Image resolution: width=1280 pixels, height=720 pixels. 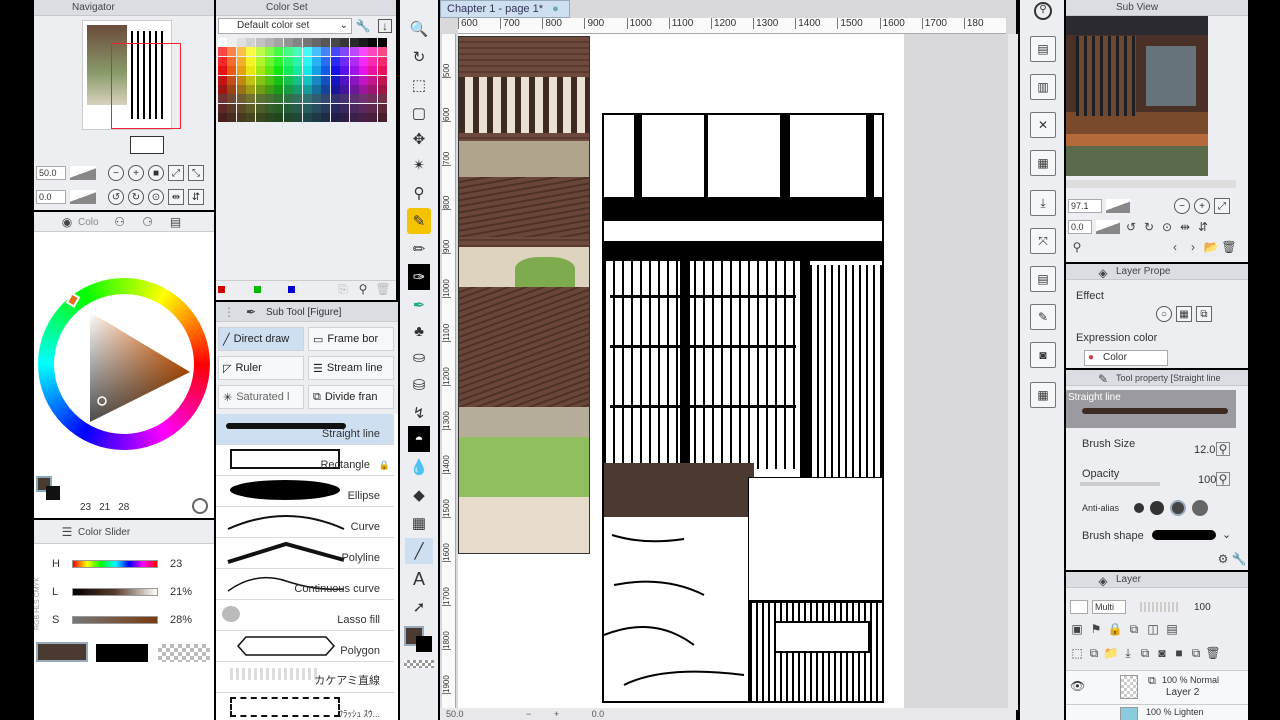 I want to click on eyedropper-tool-icon: ⚲, so click(x=419, y=193).